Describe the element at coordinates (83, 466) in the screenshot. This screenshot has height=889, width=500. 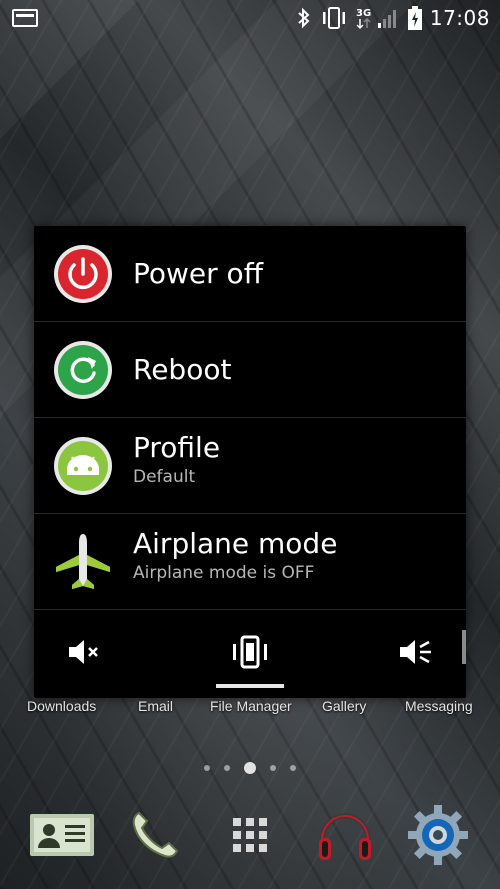
I see `android-icon` at that location.